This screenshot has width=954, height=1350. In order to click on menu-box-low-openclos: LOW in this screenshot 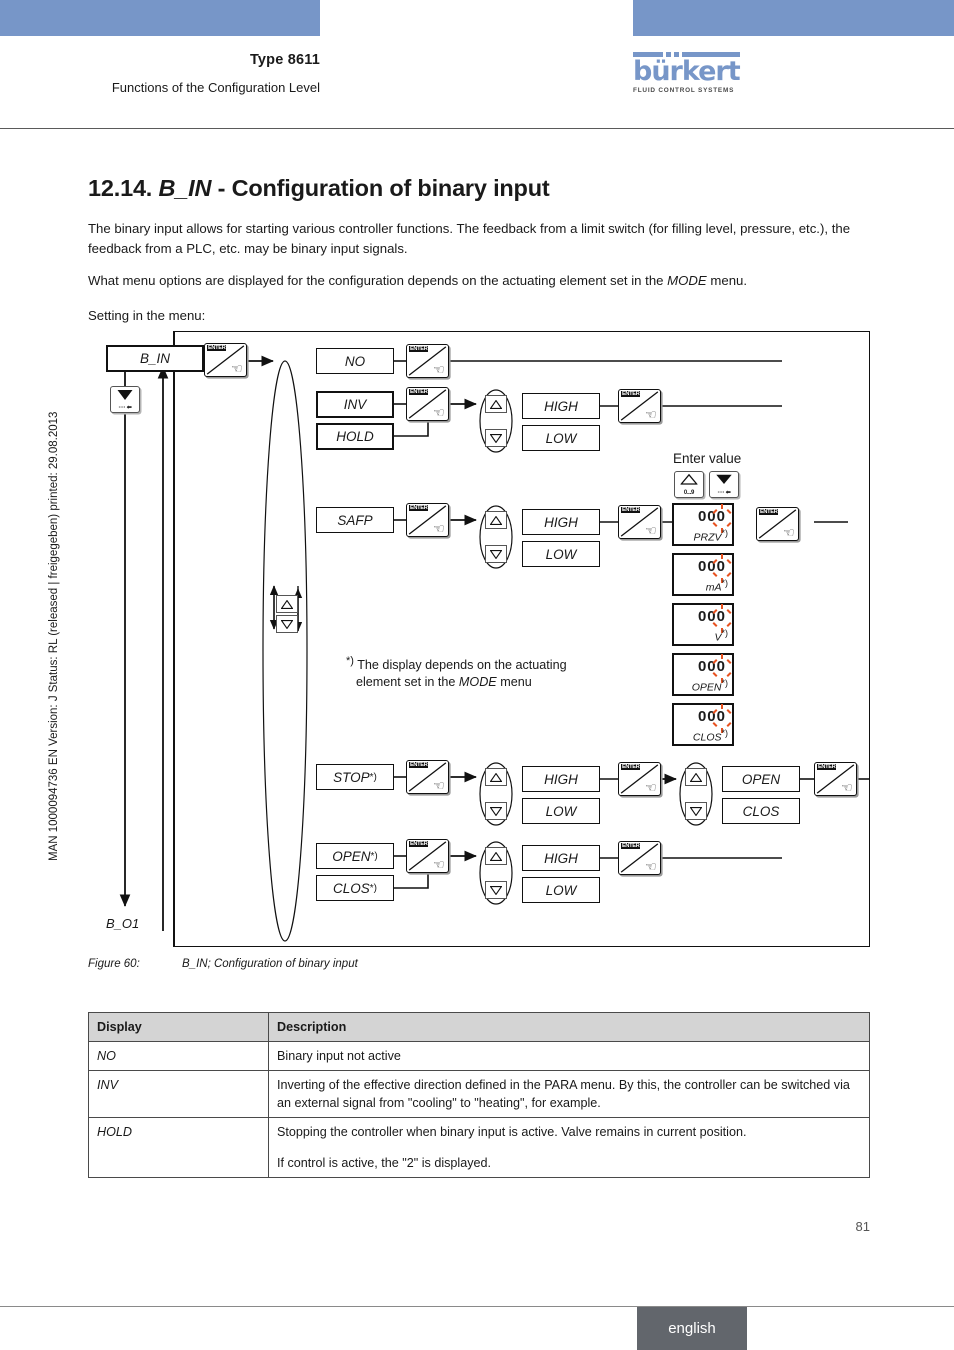, I will do `click(561, 890)`.